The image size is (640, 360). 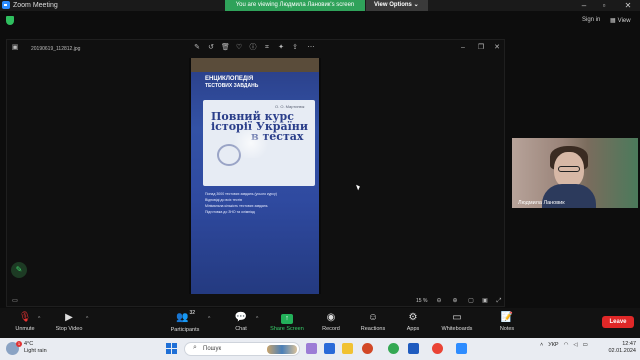 I want to click on participants-button: 👥32 Participants, so click(x=185, y=323).